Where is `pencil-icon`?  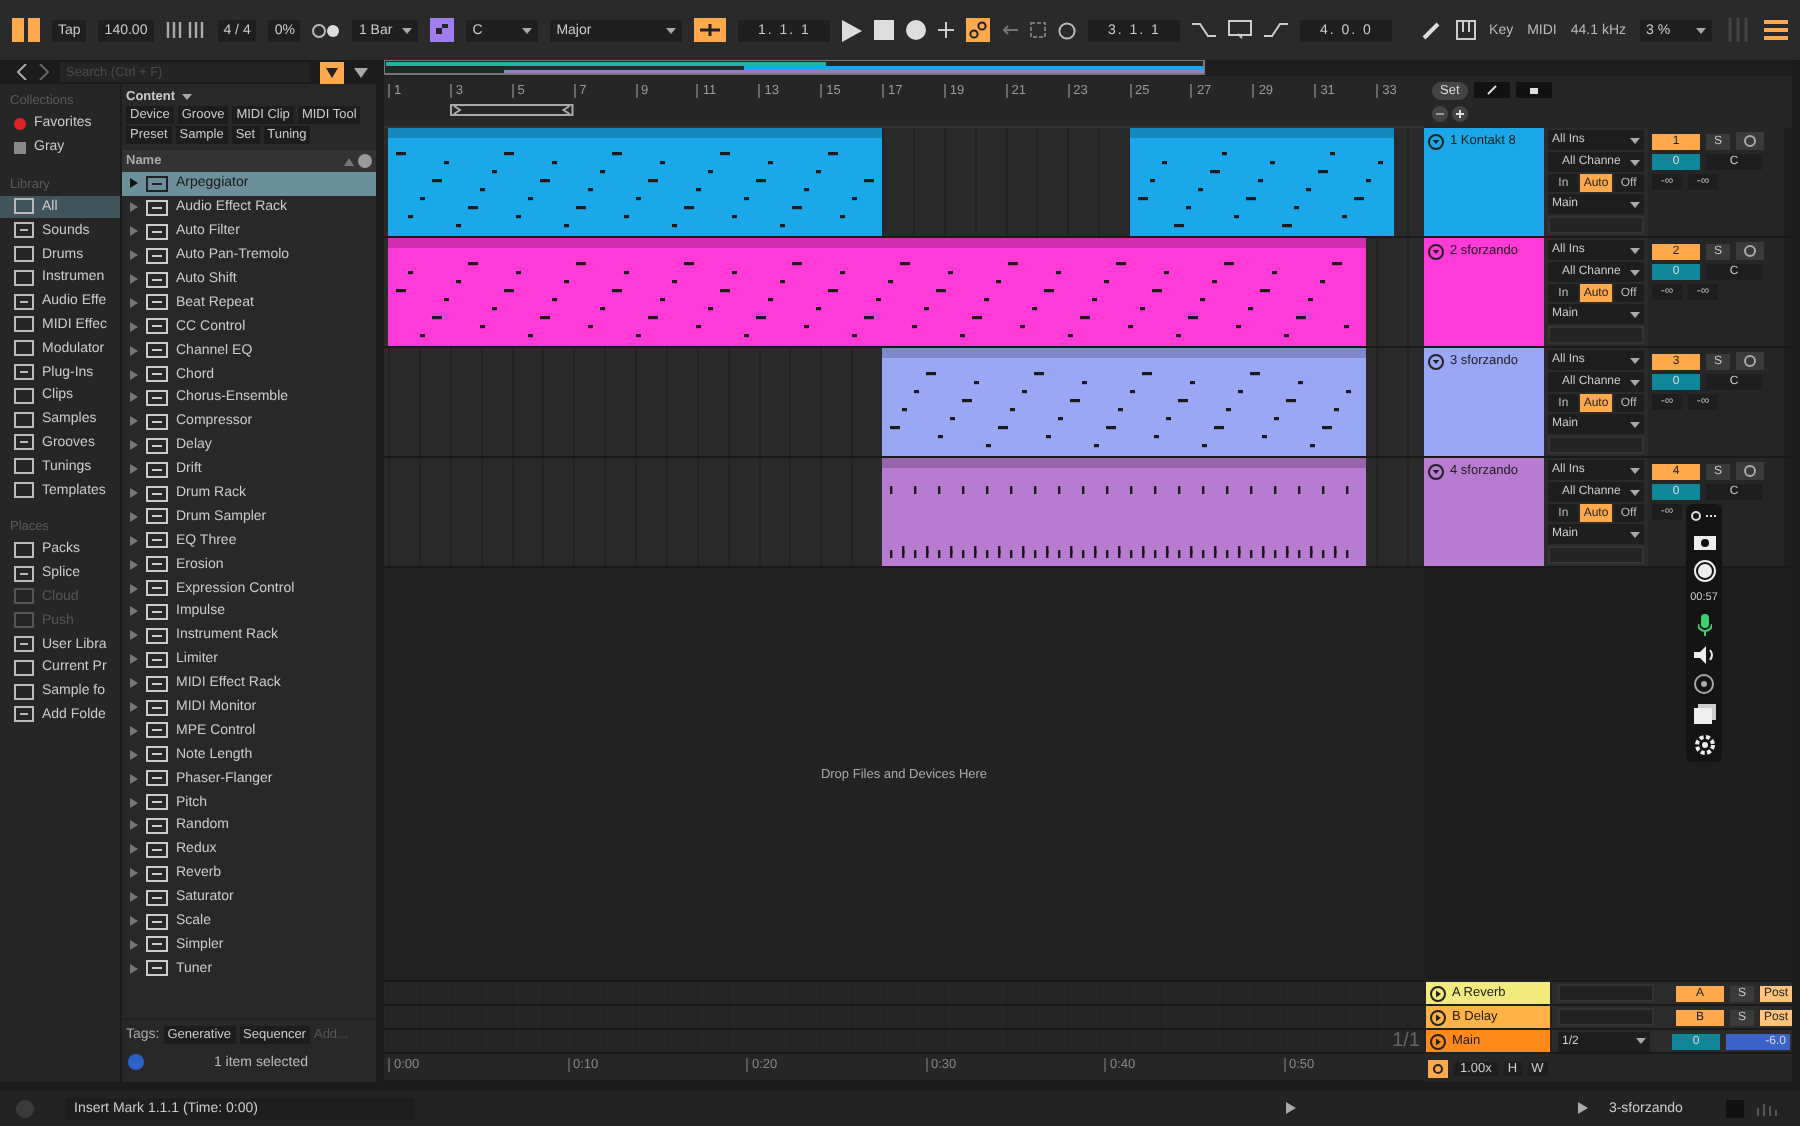 pencil-icon is located at coordinates (1431, 30).